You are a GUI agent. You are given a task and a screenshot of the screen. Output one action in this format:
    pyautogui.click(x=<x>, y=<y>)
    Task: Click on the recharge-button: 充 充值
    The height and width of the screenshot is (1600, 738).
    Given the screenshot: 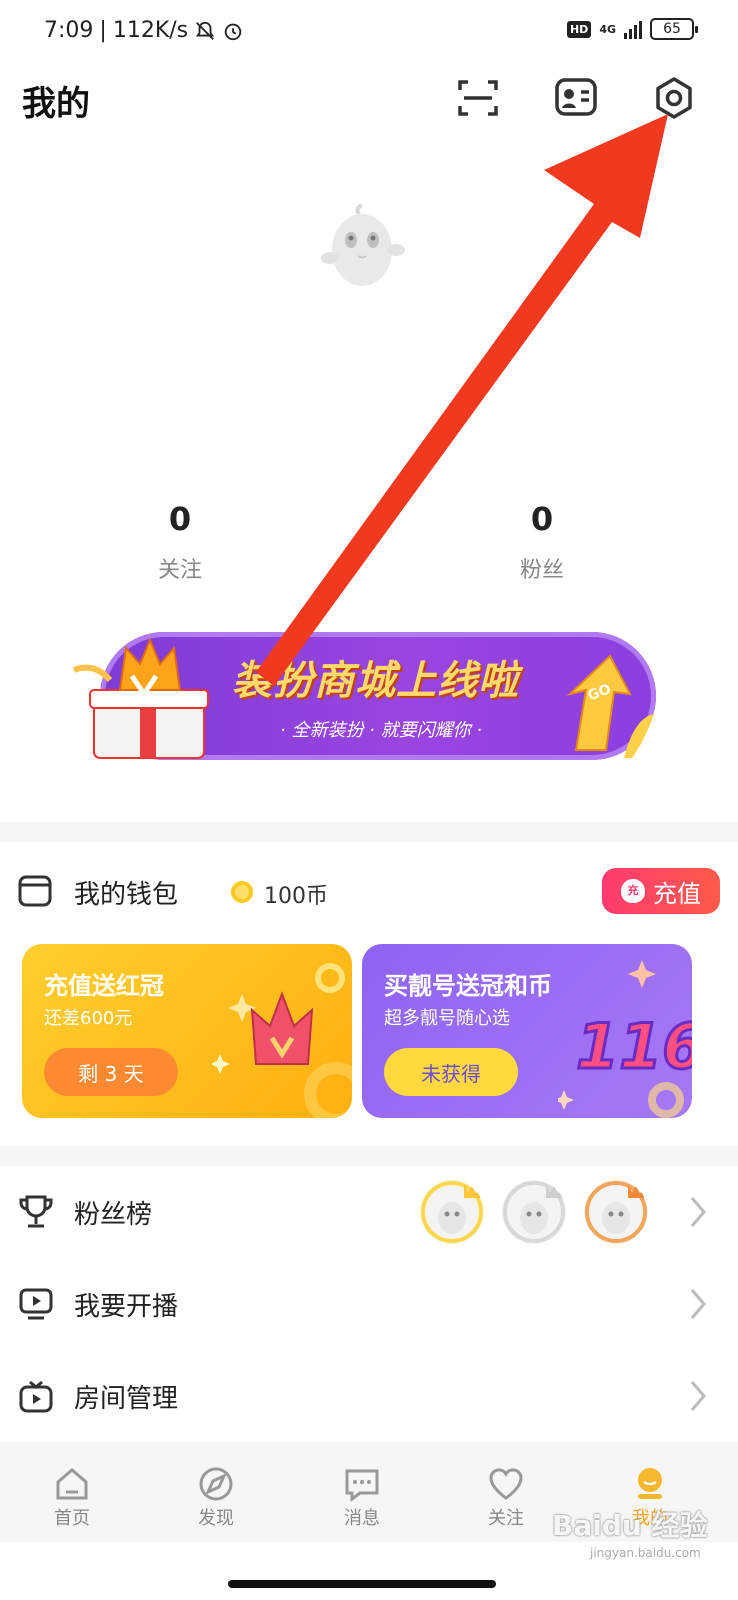 What is the action you would take?
    pyautogui.click(x=661, y=891)
    